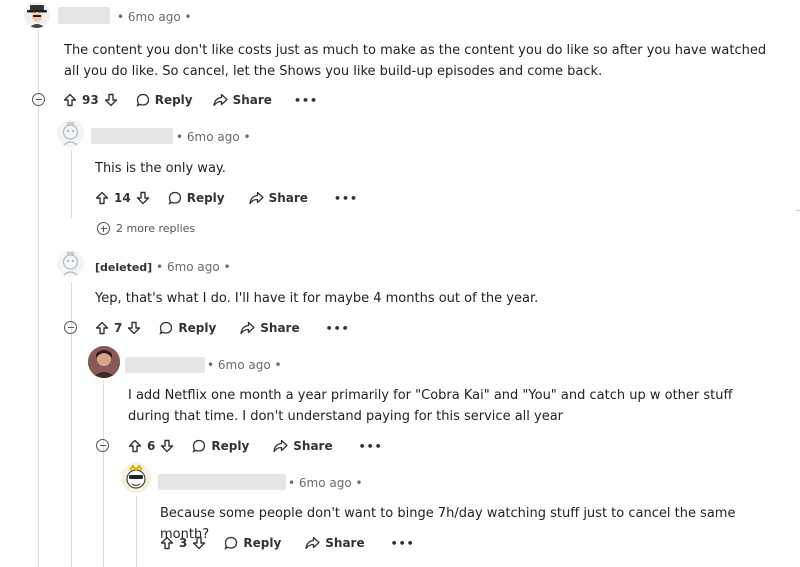 The height and width of the screenshot is (567, 800). I want to click on vote-group: 93, so click(90, 100).